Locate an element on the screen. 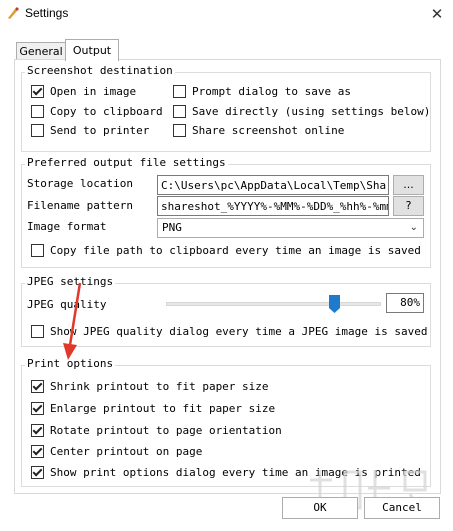 Image resolution: width=453 pixels, height=531 pixels. tab-output: Output is located at coordinates (92, 50).